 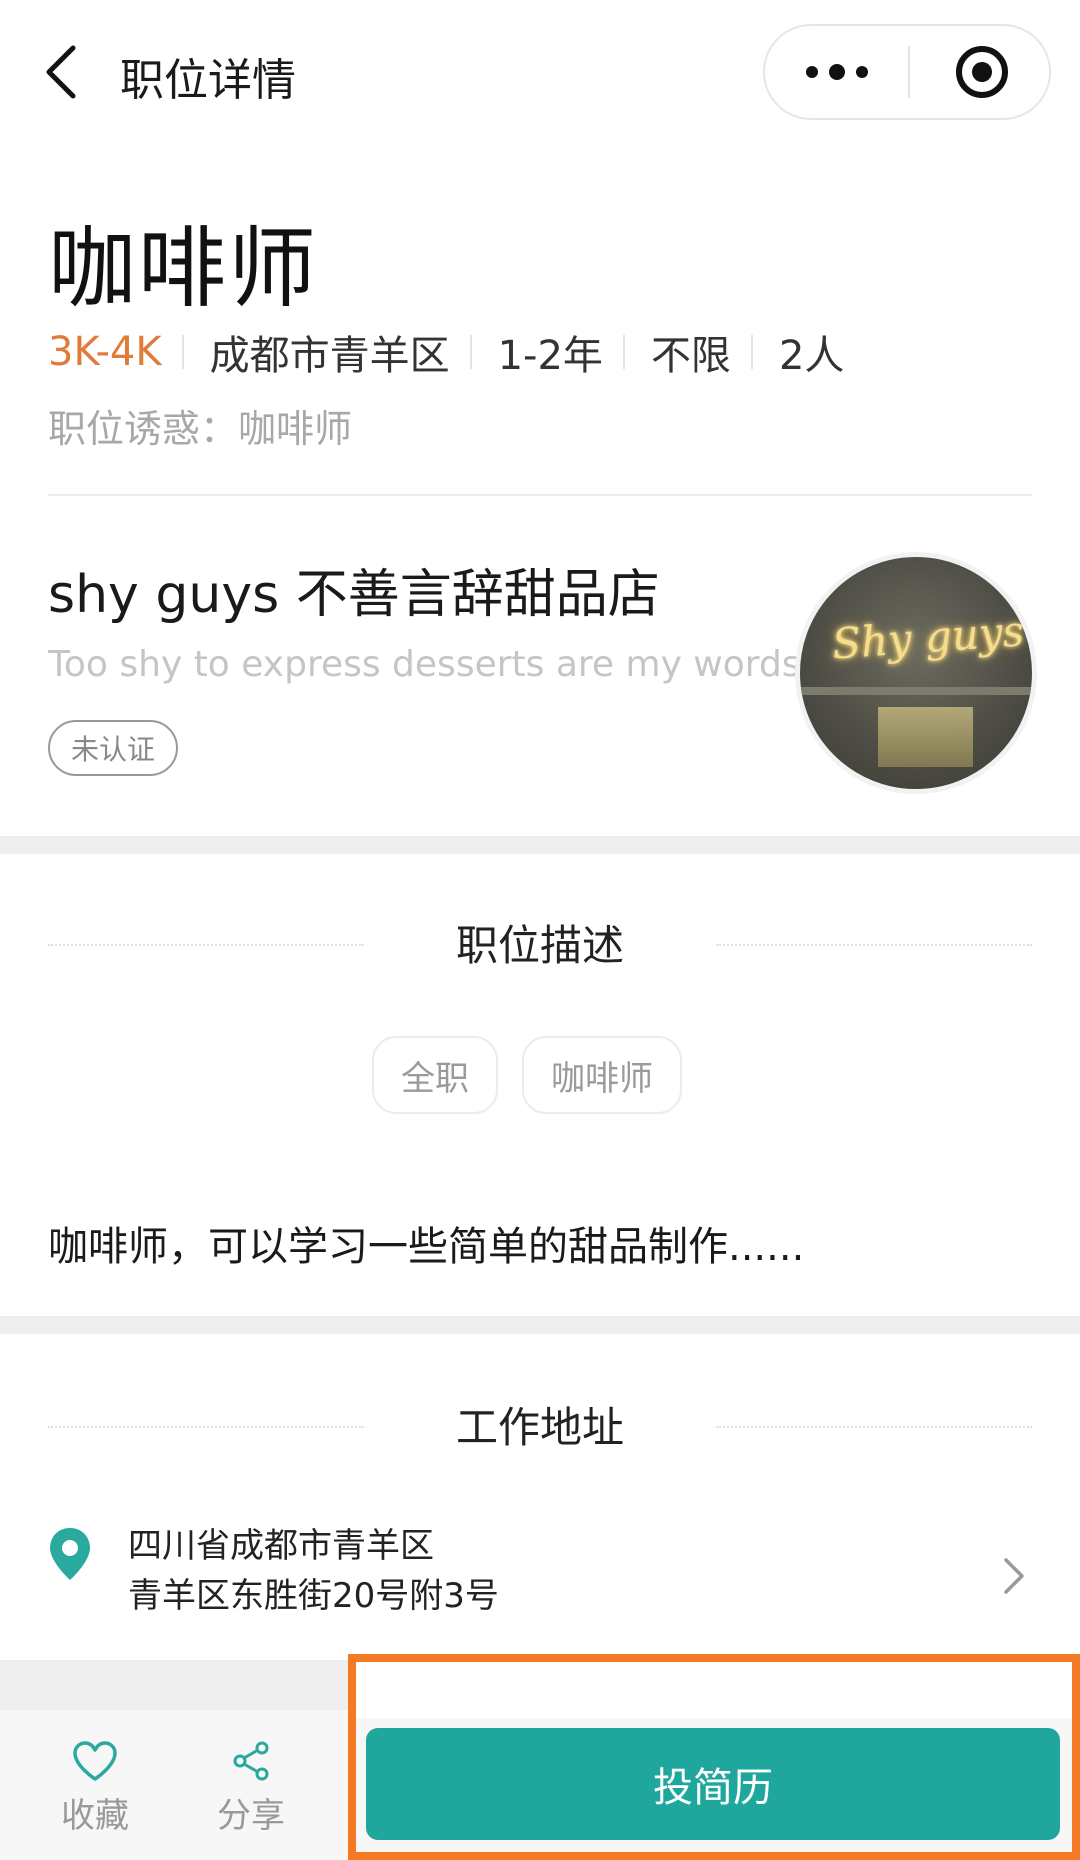 I want to click on verification-badge: 未认证, so click(x=113, y=748).